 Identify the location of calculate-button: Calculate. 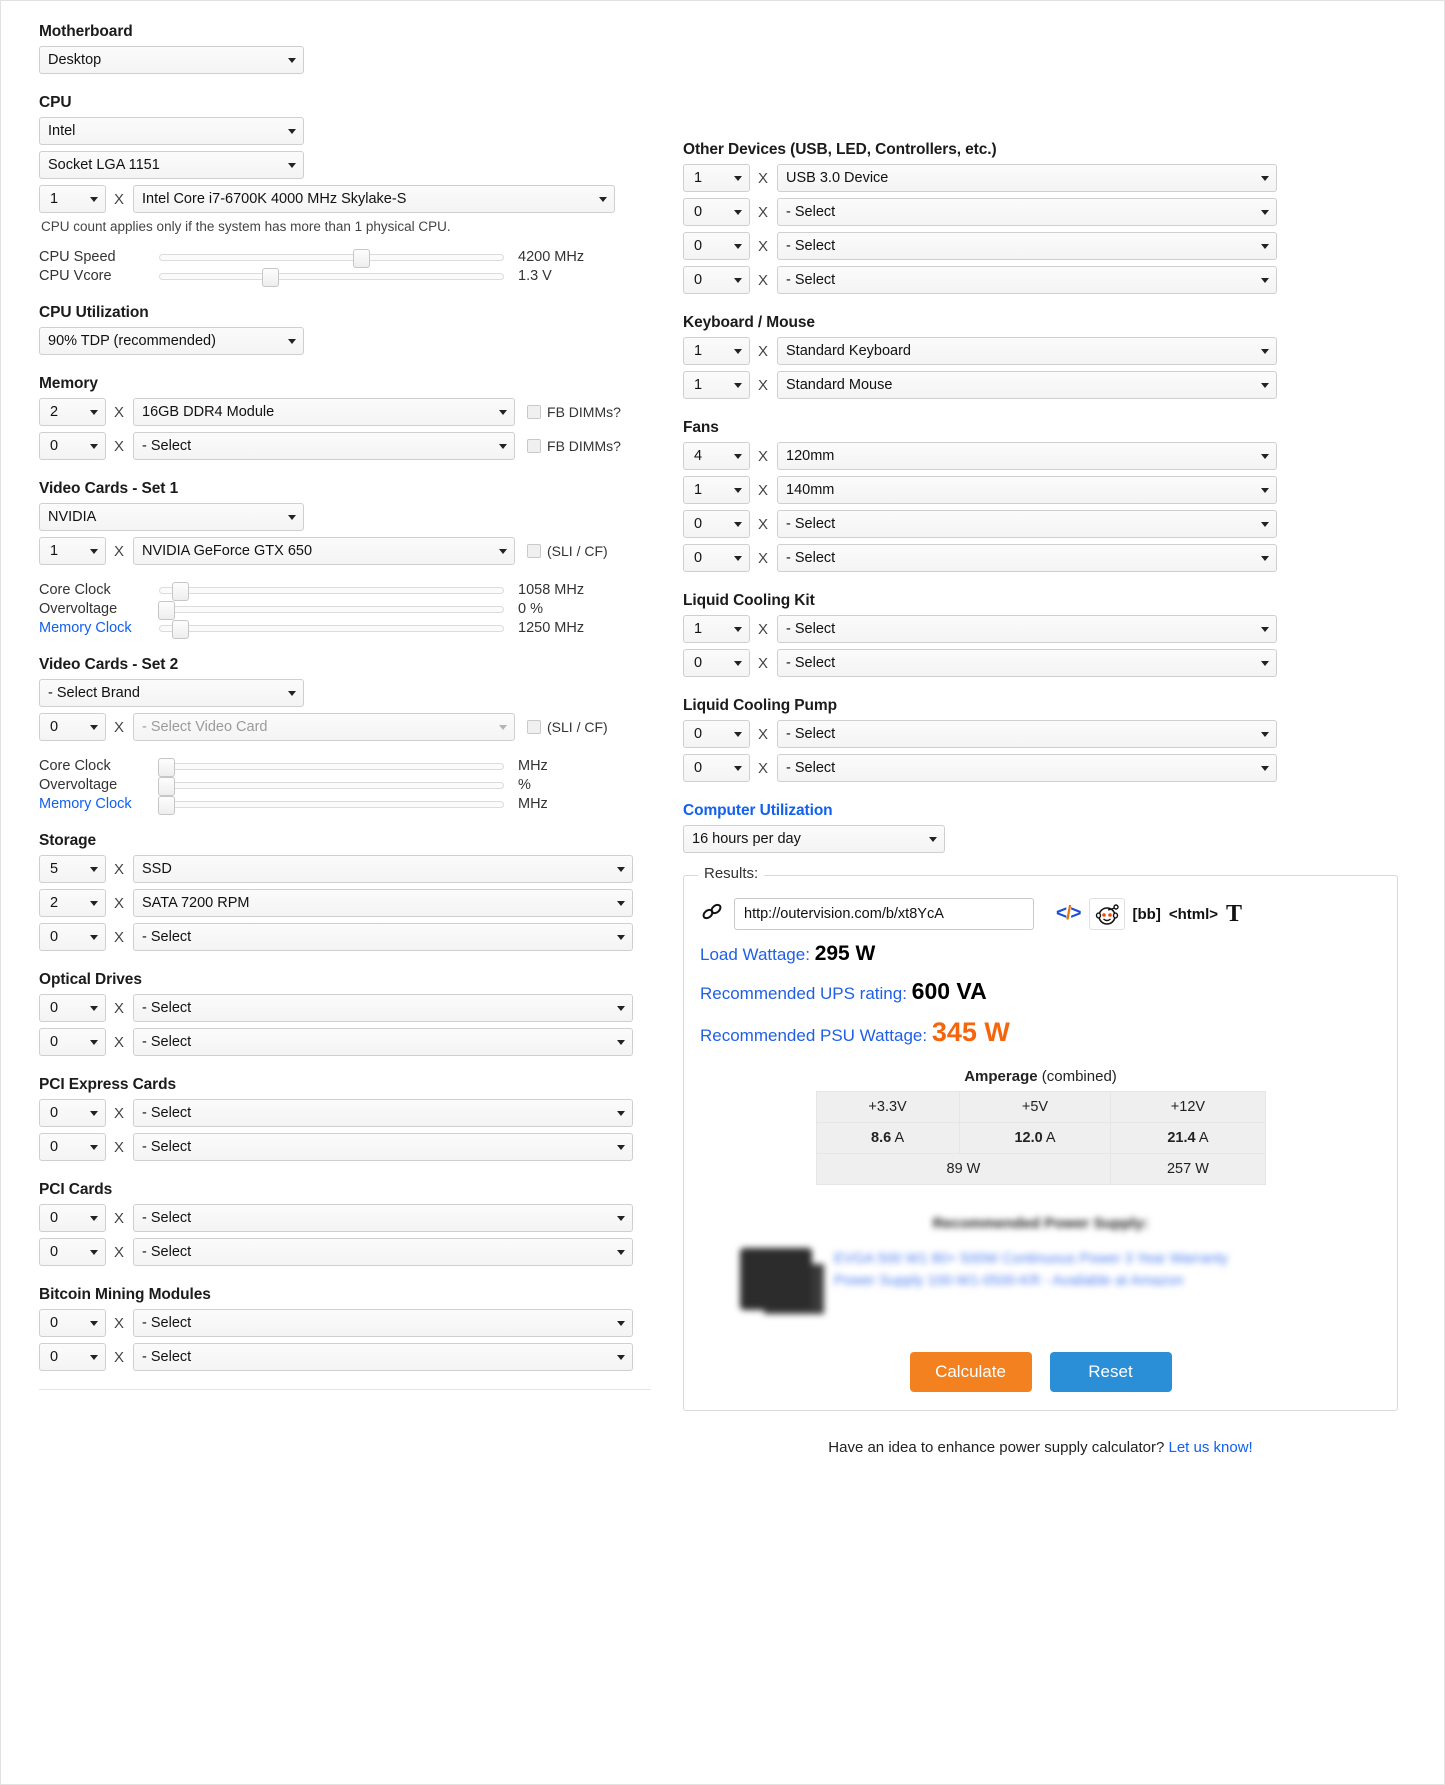
(970, 1372).